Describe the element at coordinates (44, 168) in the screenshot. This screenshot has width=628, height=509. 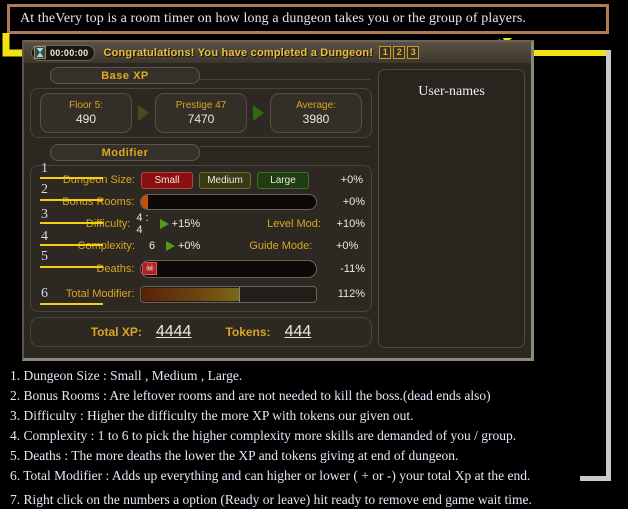
I see `annotation-number-1: 1` at that location.